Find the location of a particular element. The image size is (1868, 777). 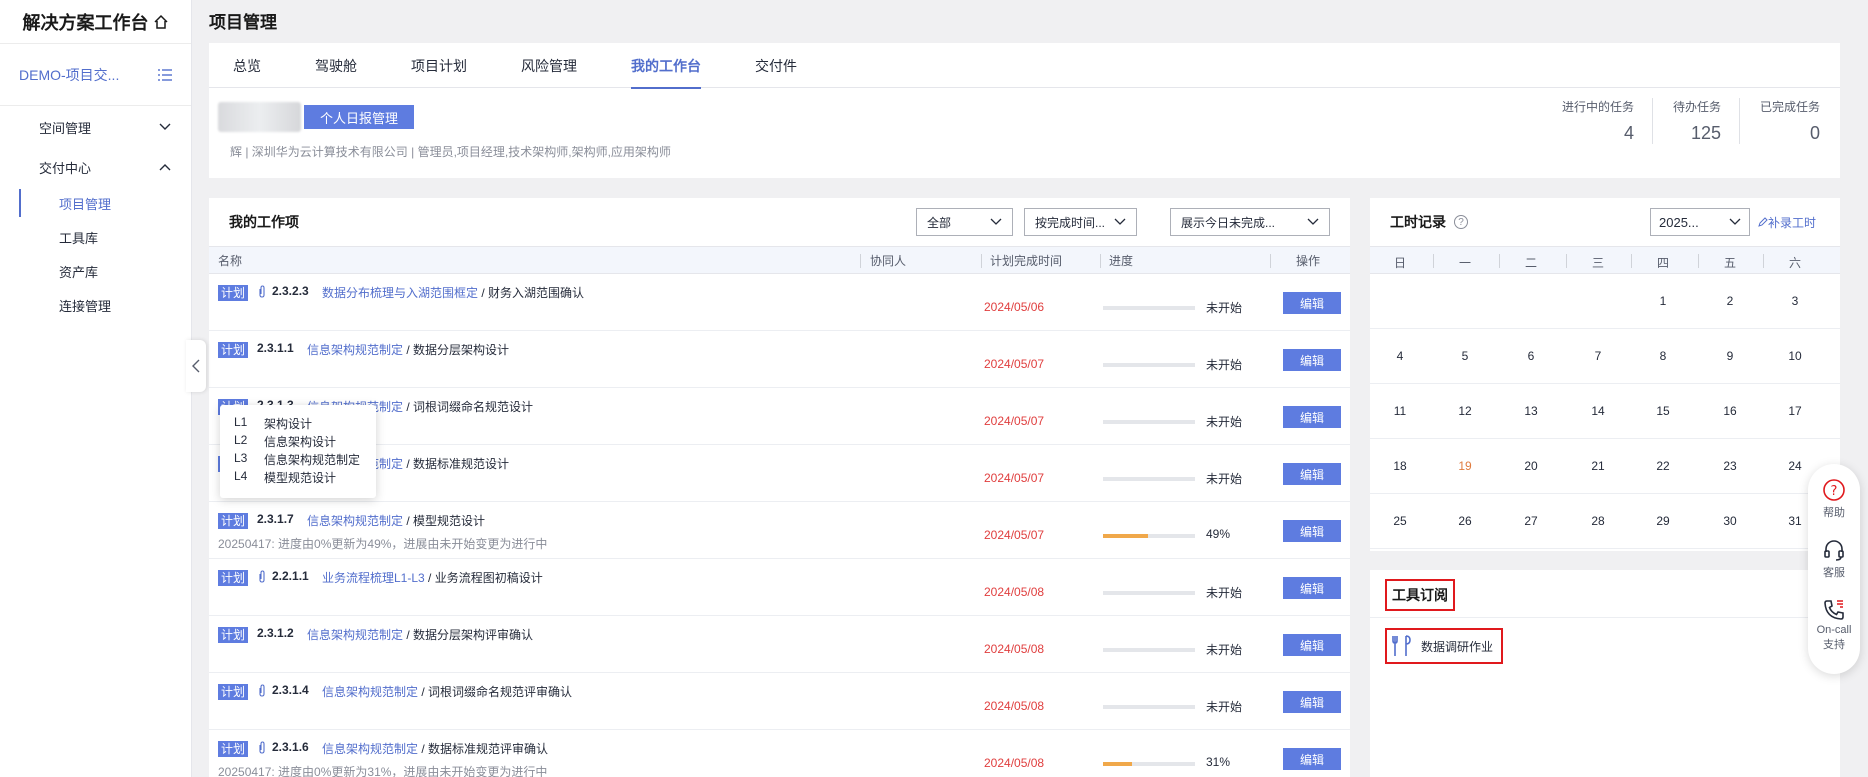

customer-service-button: 客服 is located at coordinates (1834, 559).